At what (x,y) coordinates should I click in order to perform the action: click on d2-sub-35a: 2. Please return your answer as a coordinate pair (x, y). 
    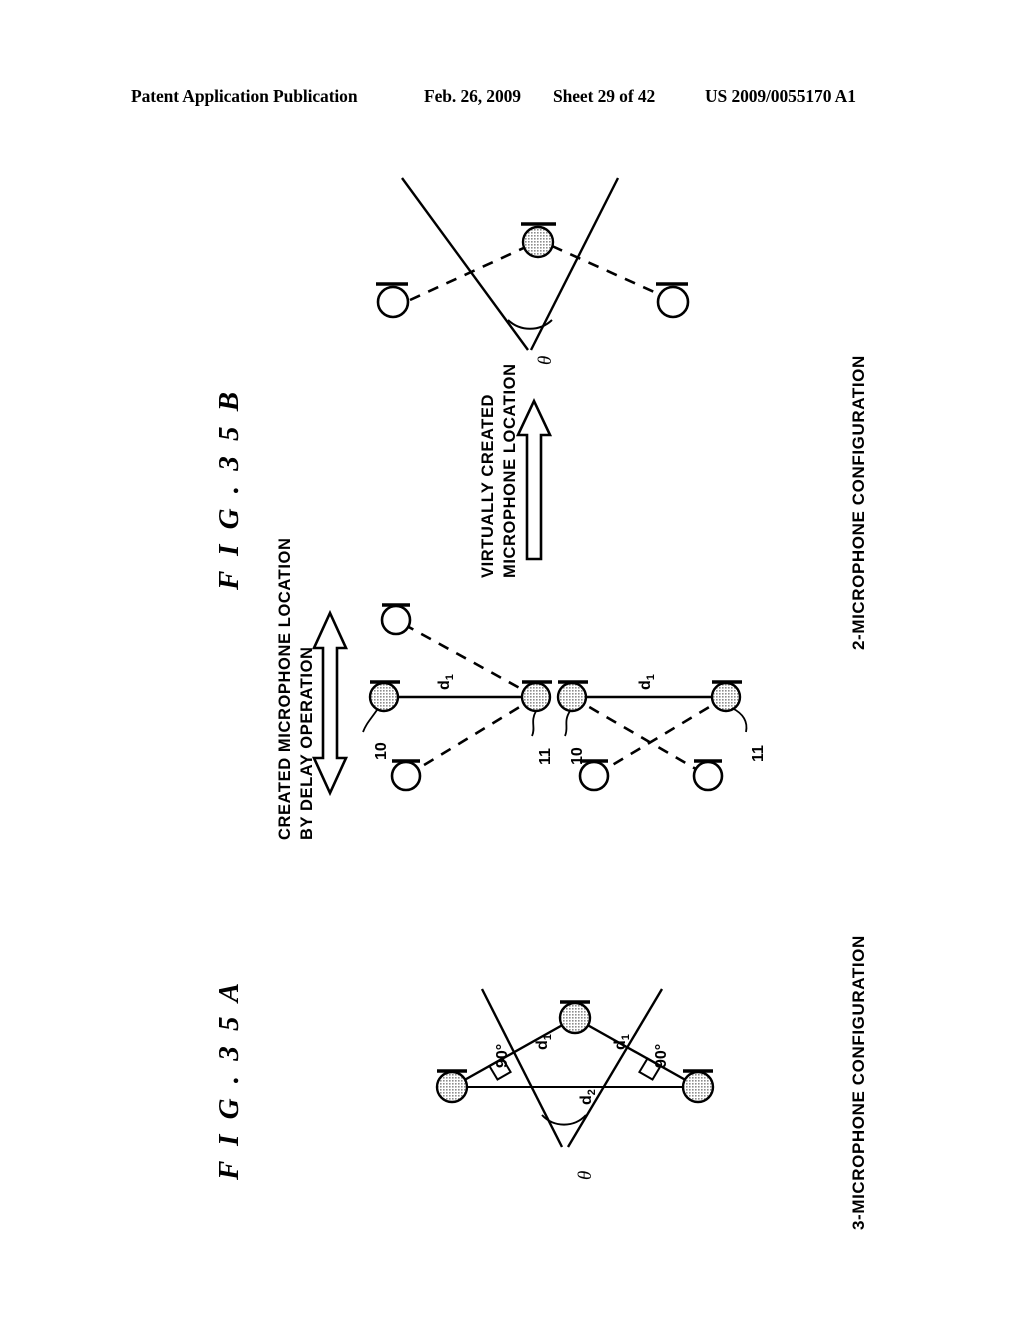
    Looking at the image, I should click on (592, 1092).